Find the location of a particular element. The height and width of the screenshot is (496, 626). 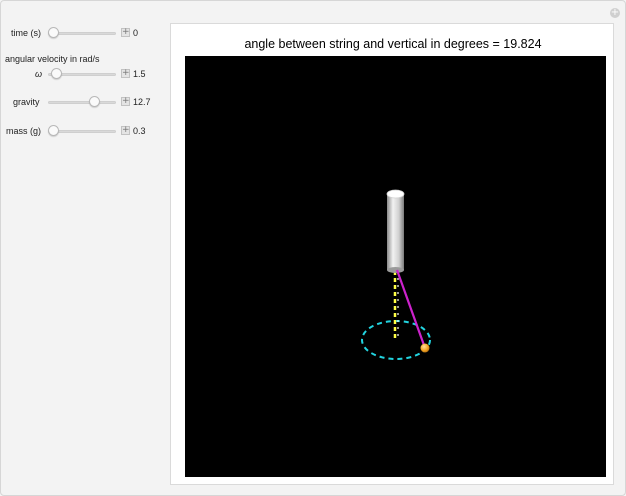

slider-track is located at coordinates (82, 102).